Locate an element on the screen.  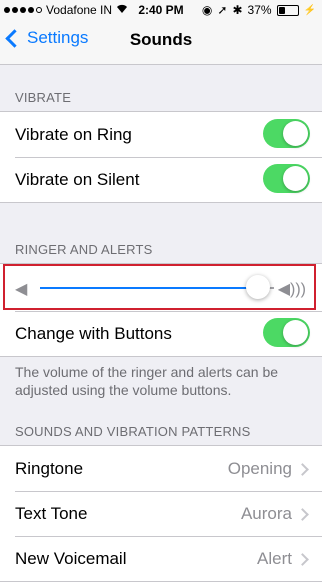
section-header-ringer: RINGER AND ALERTS is located at coordinates (84, 249).